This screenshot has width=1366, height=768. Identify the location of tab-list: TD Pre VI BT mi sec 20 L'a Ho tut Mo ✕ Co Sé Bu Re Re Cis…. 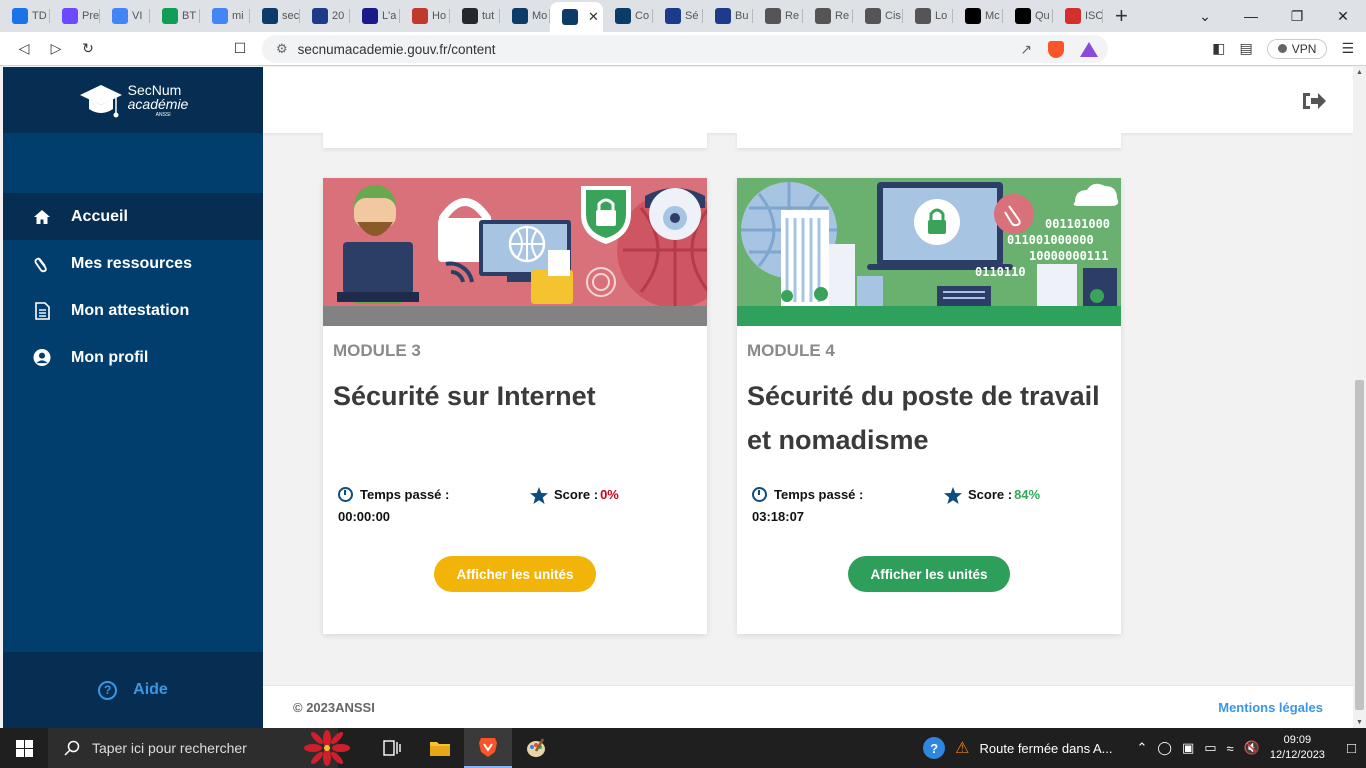
(551, 16).